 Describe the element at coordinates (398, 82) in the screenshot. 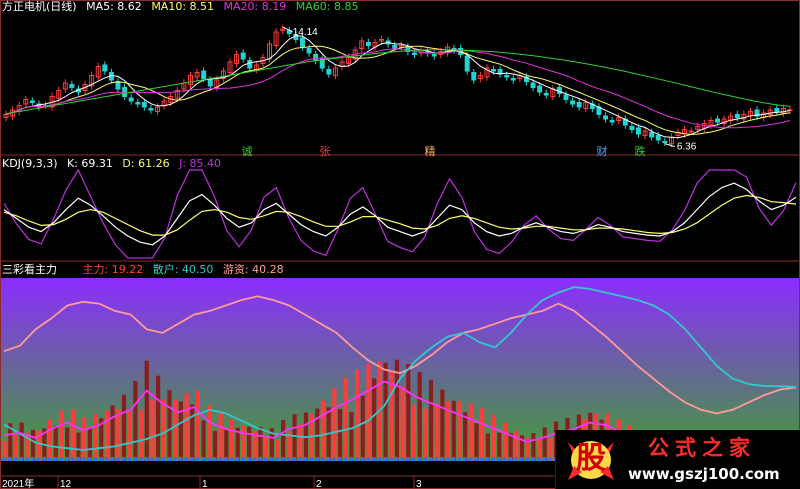

I see `ma60-line` at that location.